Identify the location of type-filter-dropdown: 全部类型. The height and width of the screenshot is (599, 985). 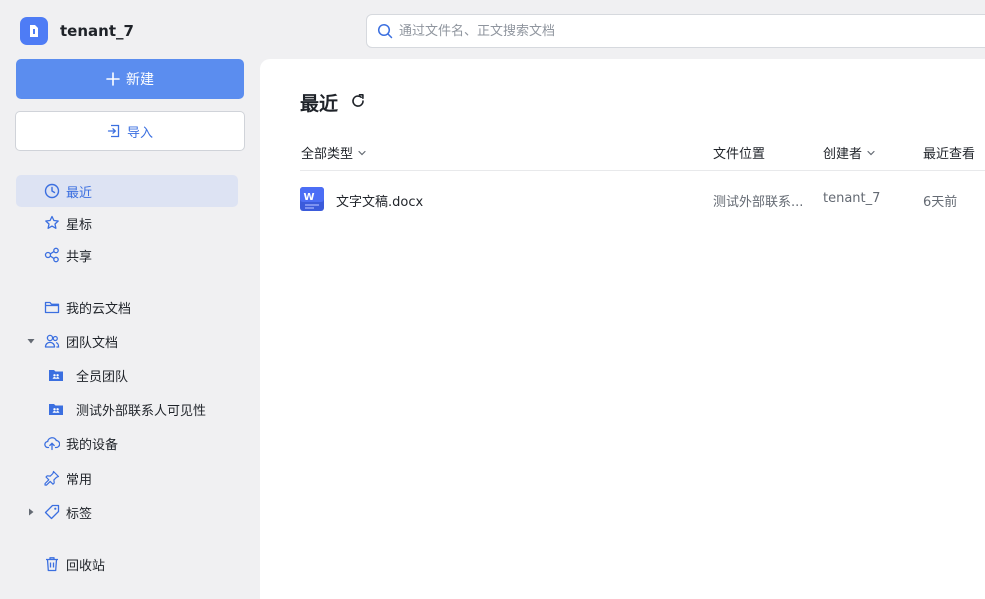
(334, 152).